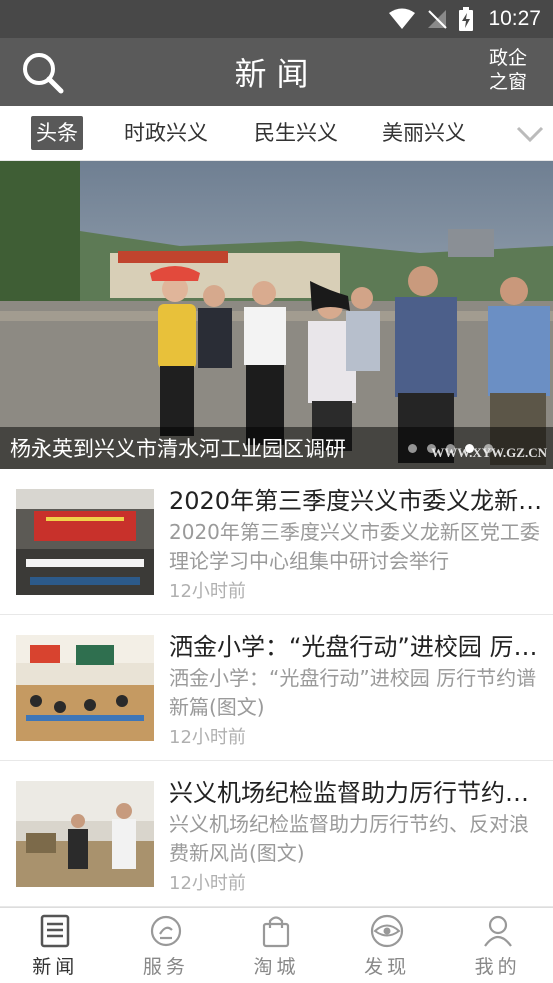 The width and height of the screenshot is (553, 983). What do you see at coordinates (514, 18) in the screenshot?
I see `status-time: 10:27` at bounding box center [514, 18].